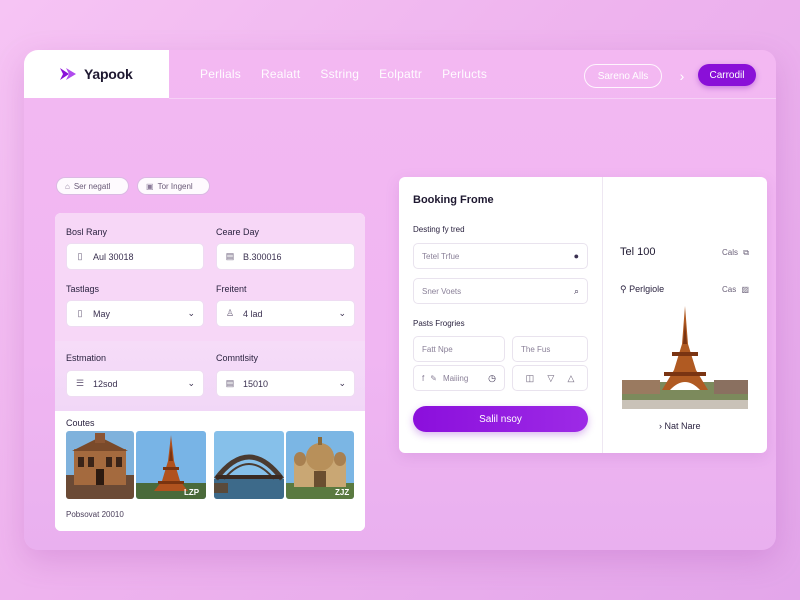  I want to click on cathedral-image: ZJZ, so click(320, 465).